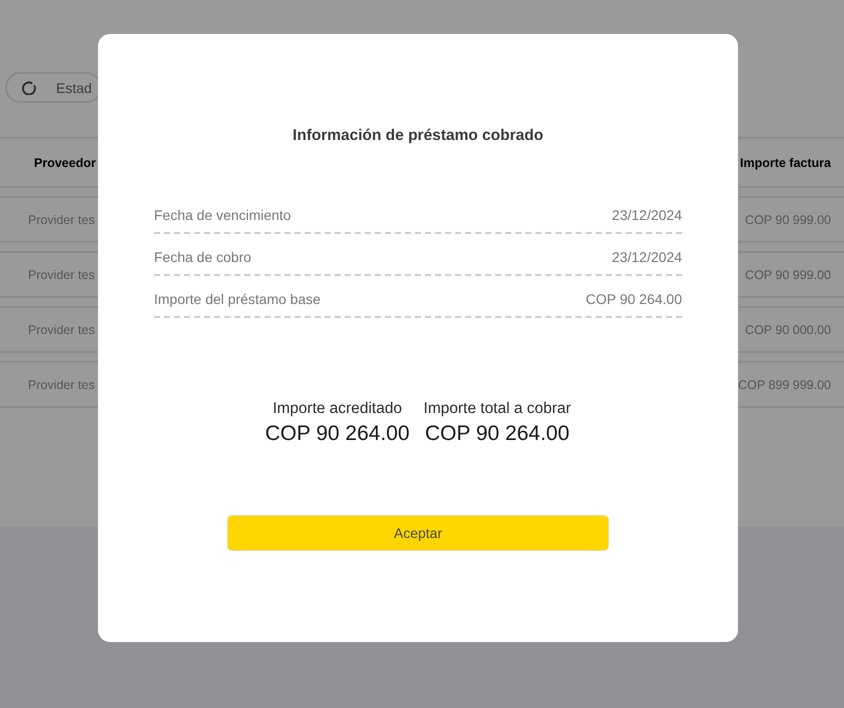 The height and width of the screenshot is (708, 844). I want to click on column-header: Proveedor, so click(65, 163).